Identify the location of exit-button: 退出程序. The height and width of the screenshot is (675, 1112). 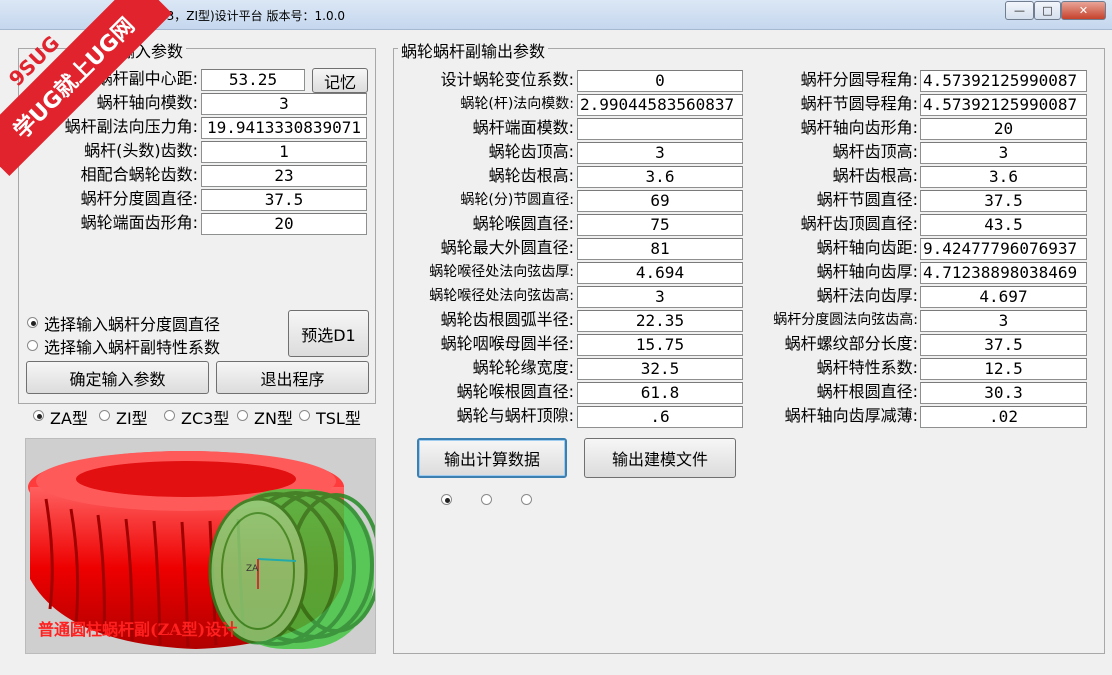
(292, 377).